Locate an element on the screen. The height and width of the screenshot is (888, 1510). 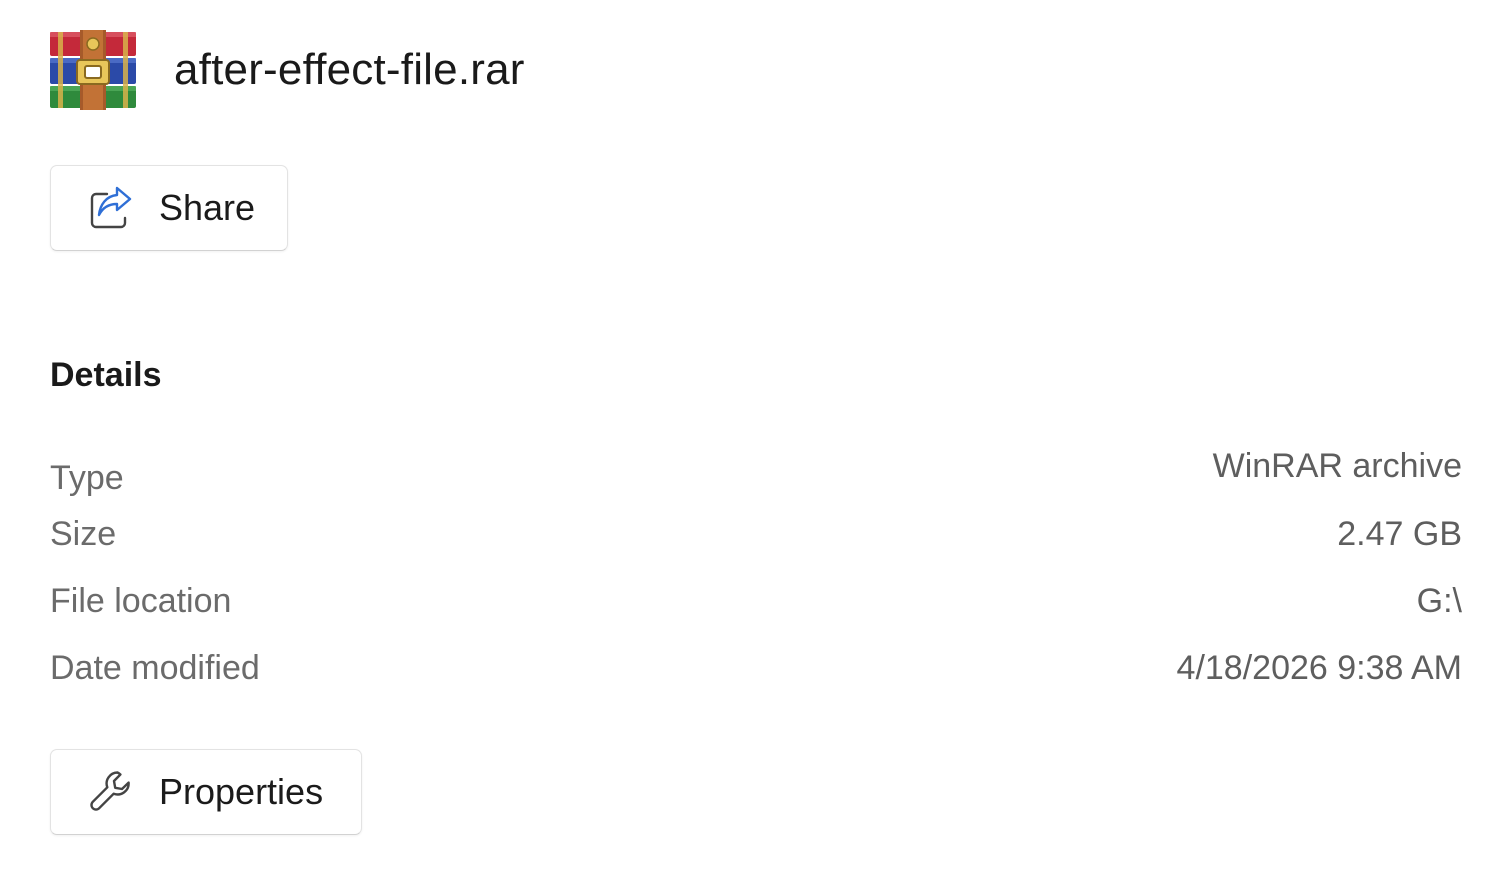
detail-label: Type is located at coordinates (87, 478).